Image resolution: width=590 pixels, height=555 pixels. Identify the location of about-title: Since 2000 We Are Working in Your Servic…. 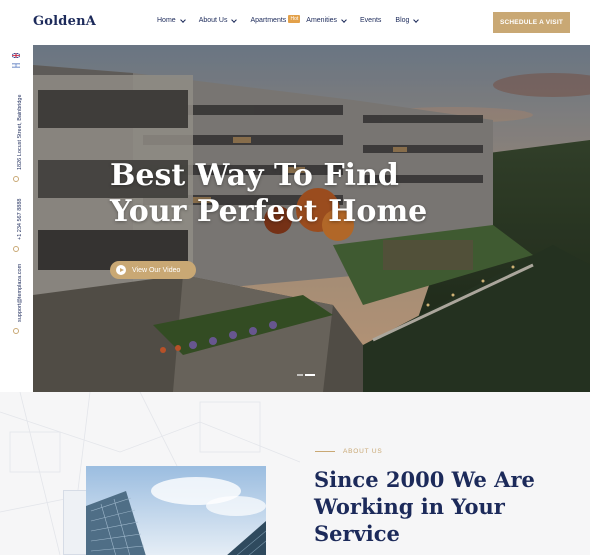
(424, 506).